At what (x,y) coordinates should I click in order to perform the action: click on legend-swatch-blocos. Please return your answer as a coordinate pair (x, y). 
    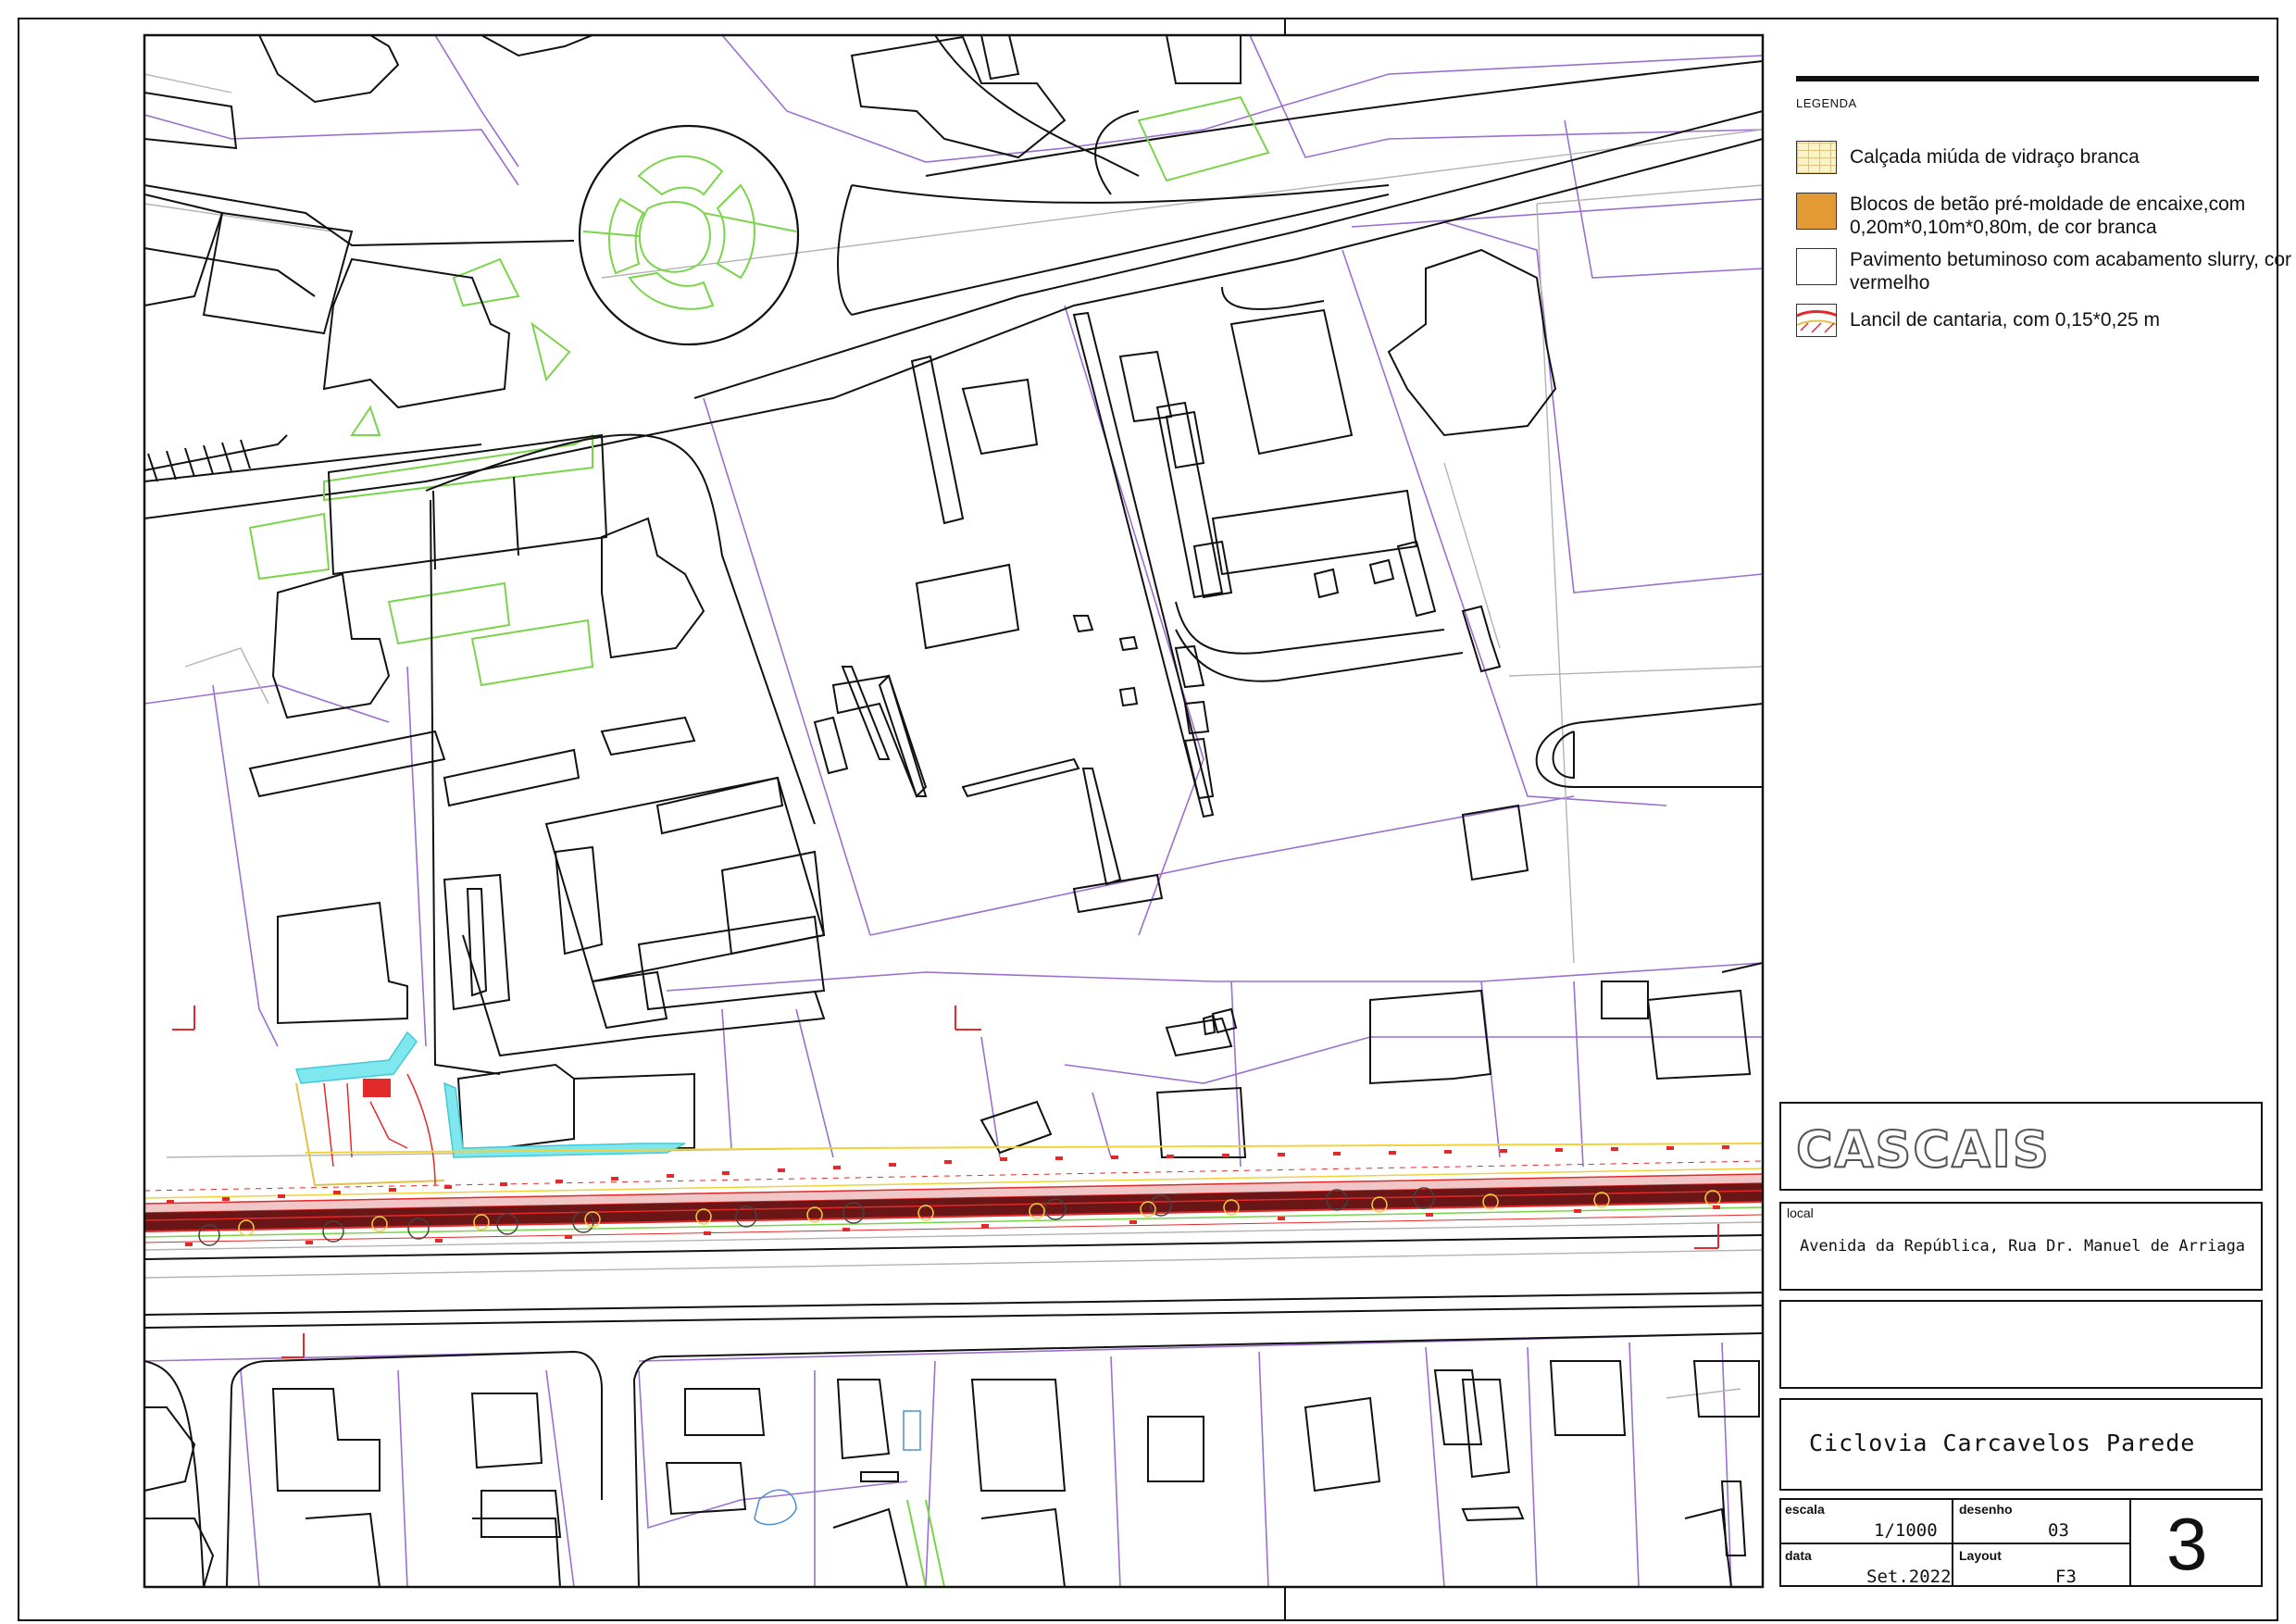
    Looking at the image, I should click on (1816, 211).